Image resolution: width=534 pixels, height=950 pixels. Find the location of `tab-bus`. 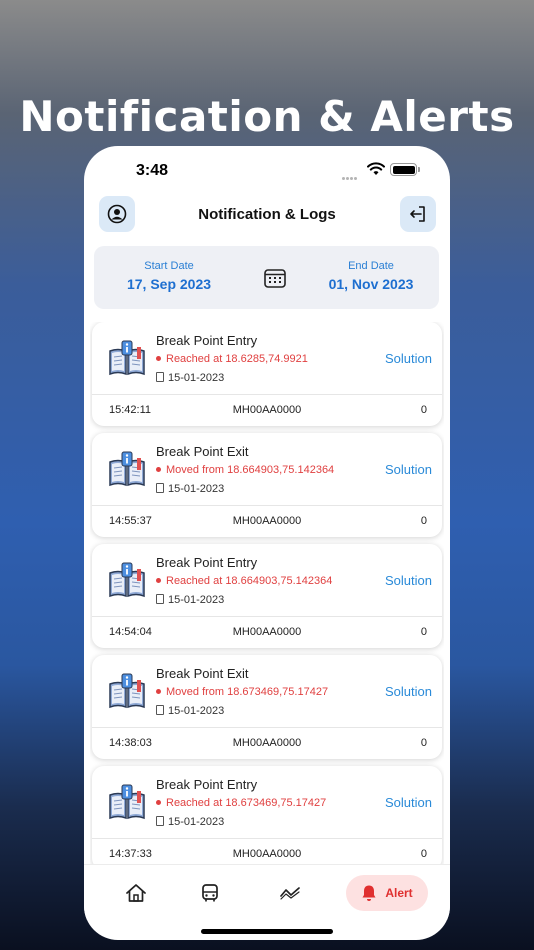

tab-bus is located at coordinates (210, 893).